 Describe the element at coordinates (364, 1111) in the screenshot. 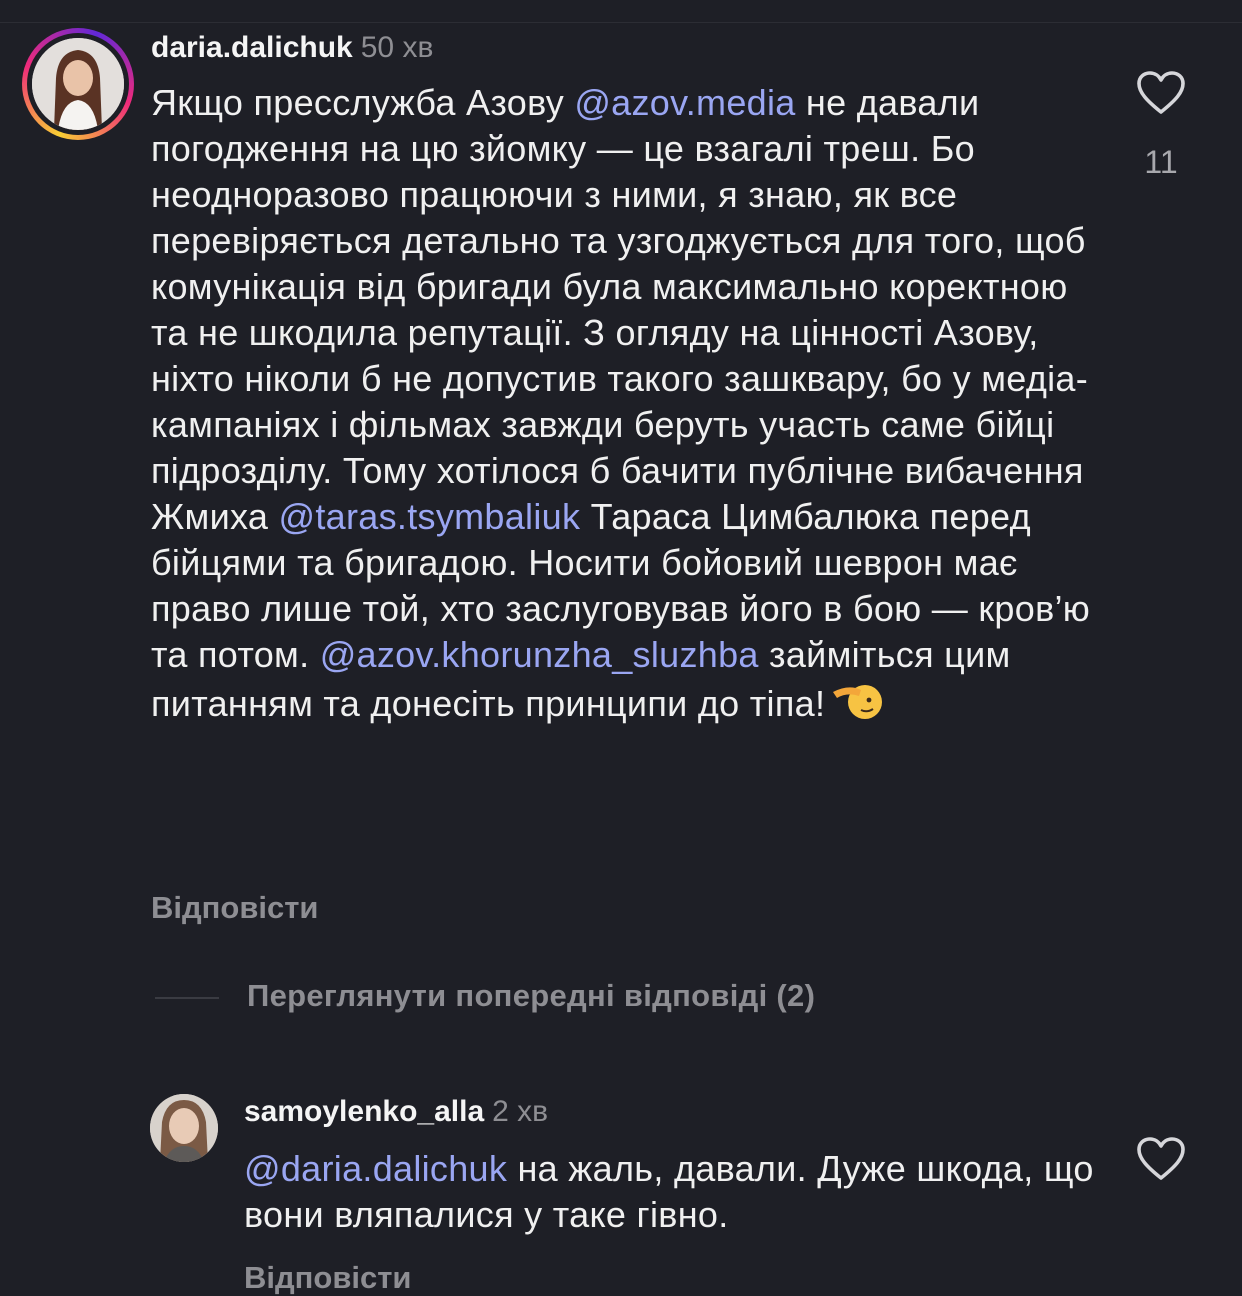

I see `username: samoylenko_alla` at that location.